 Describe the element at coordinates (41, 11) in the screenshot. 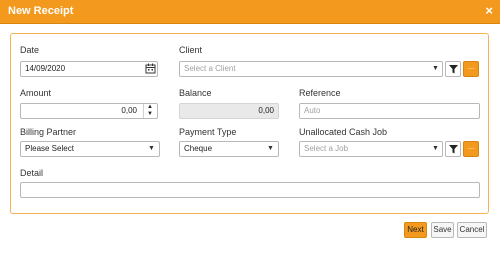

I see `dialog-title: New Receipt` at that location.